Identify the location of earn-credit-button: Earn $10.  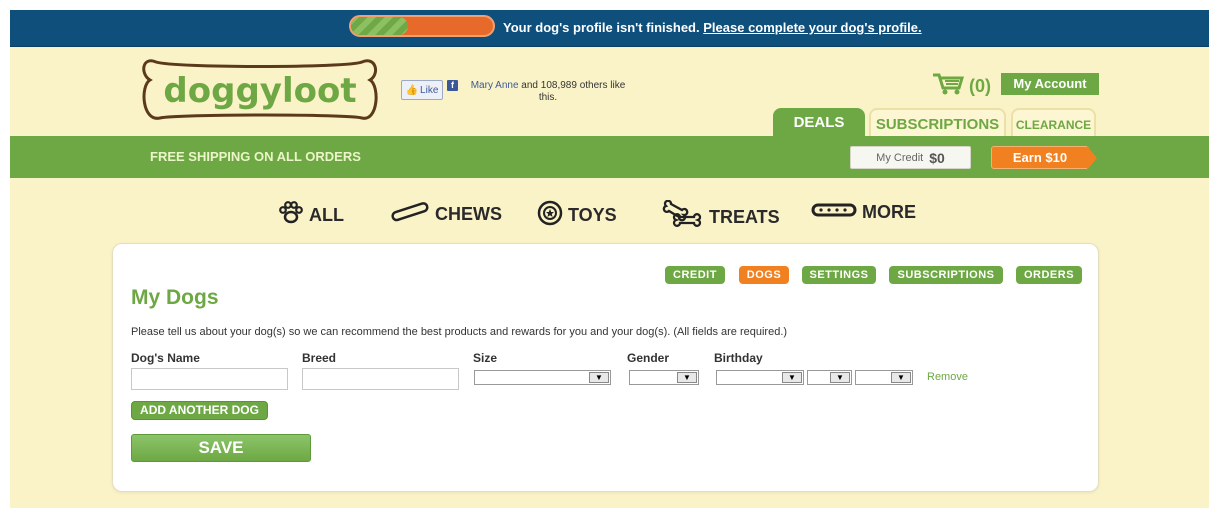
(1040, 157).